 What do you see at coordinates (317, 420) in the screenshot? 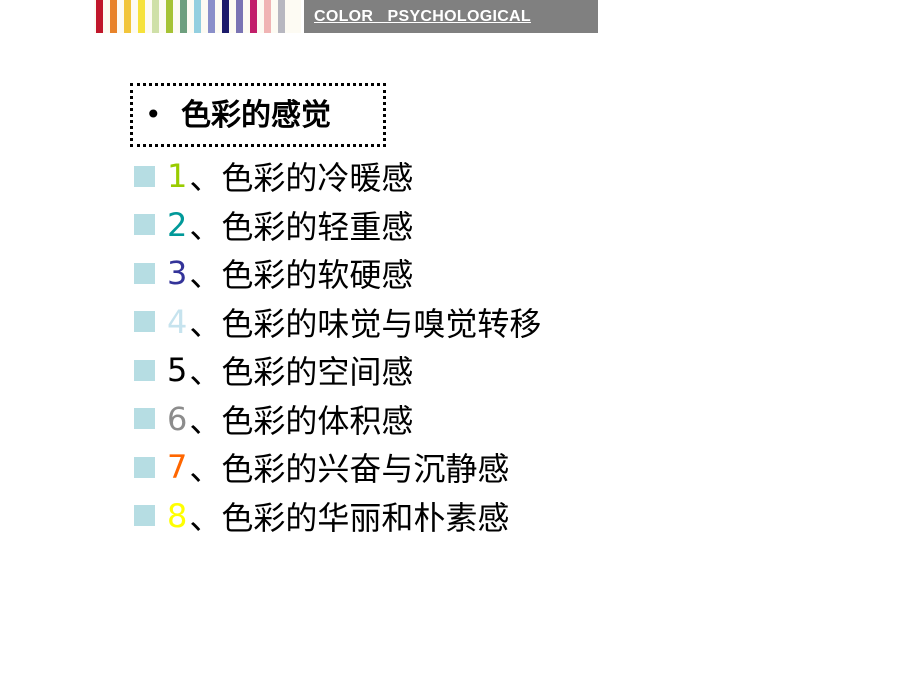
I see `item-text: 色彩的体积感` at bounding box center [317, 420].